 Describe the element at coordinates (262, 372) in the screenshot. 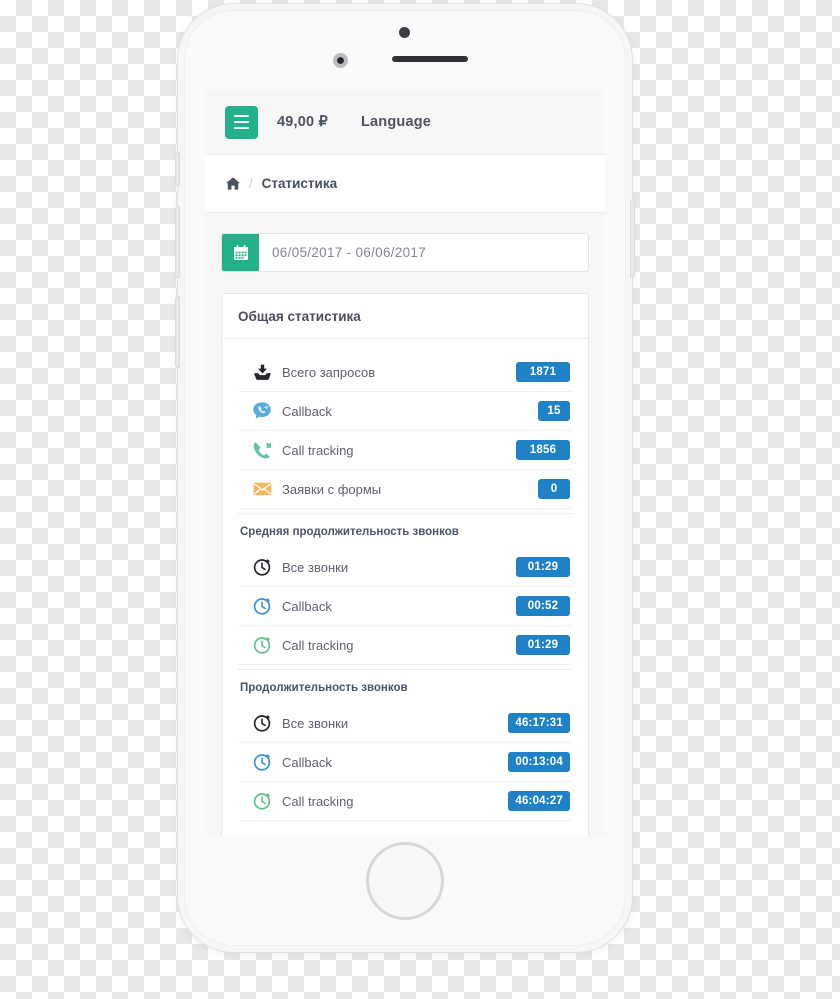

I see `inbox-download-icon` at that location.